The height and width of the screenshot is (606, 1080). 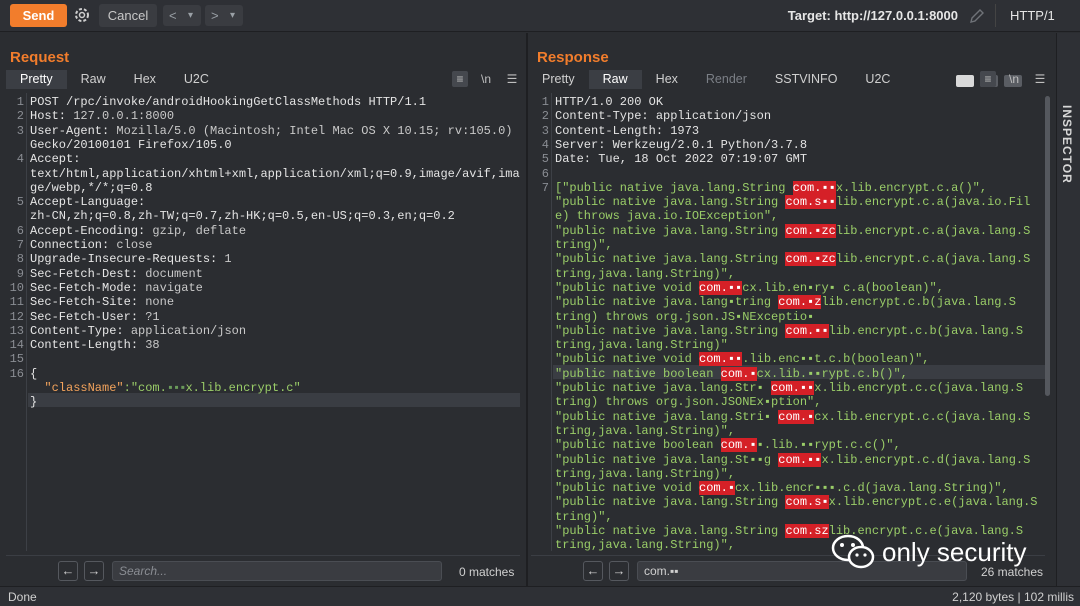 I want to click on json-string: x.lib.encrypt.c.e(java.lang.S, so click(x=933, y=502).